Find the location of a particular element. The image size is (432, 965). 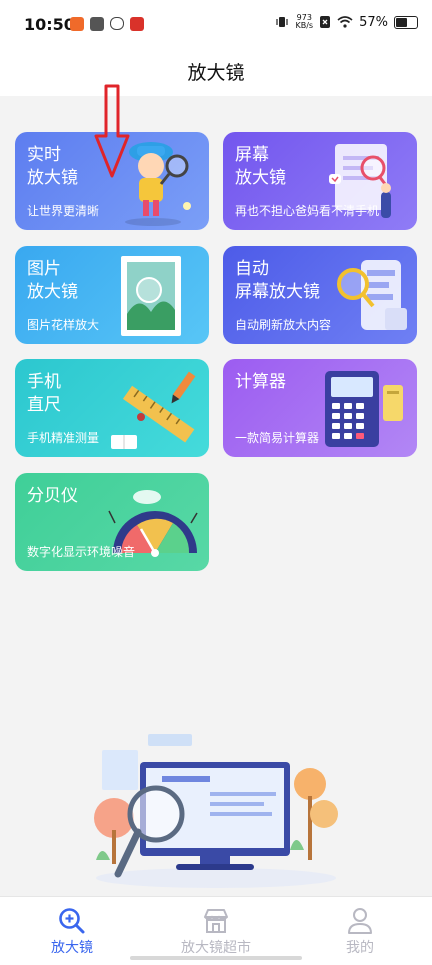

card-title: 实时 放大镜 is located at coordinates (52, 166).